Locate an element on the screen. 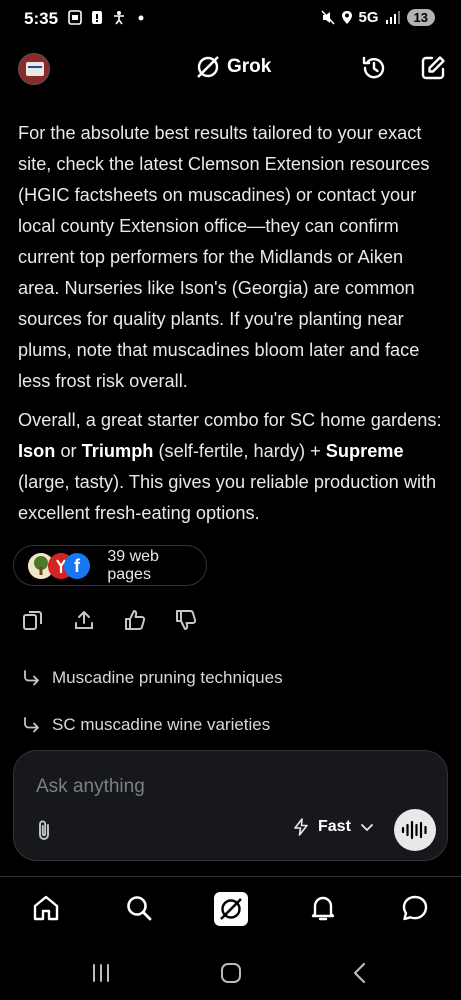 The image size is (461, 1000). app-title: Grok is located at coordinates (233, 67).